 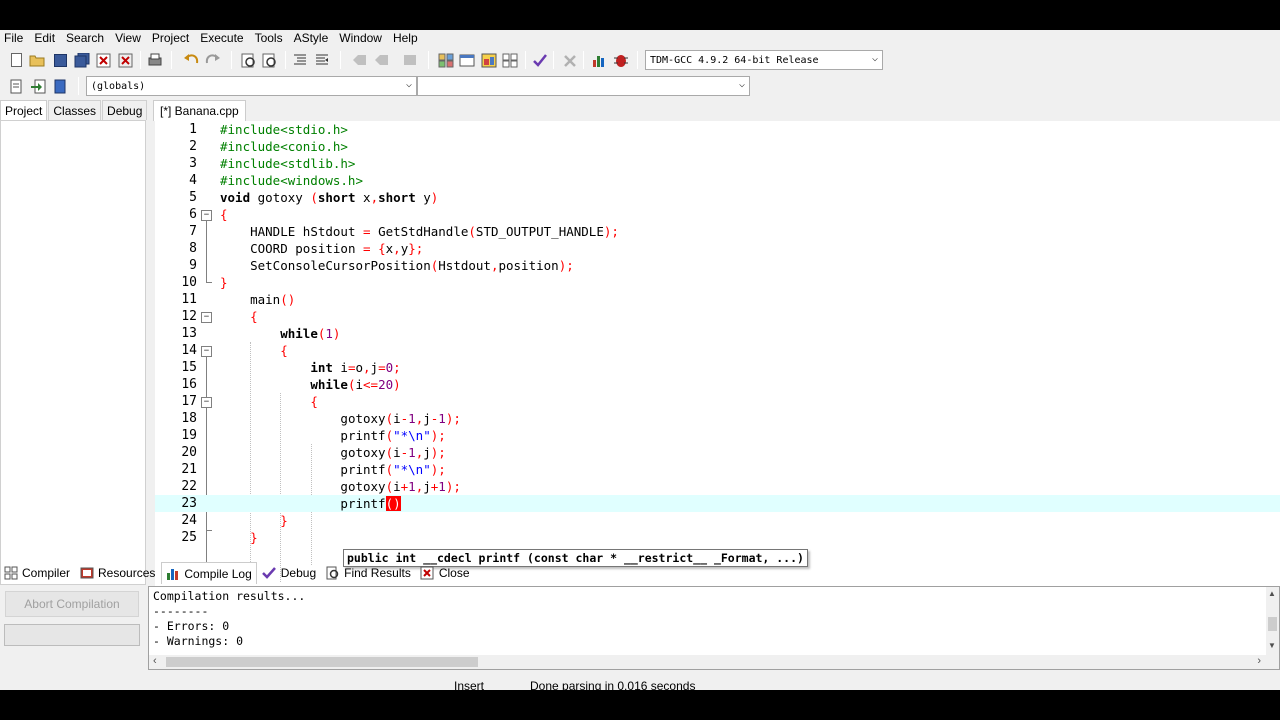 What do you see at coordinates (717, 435) in the screenshot?
I see `code-line: 19 printf("*\n");` at bounding box center [717, 435].